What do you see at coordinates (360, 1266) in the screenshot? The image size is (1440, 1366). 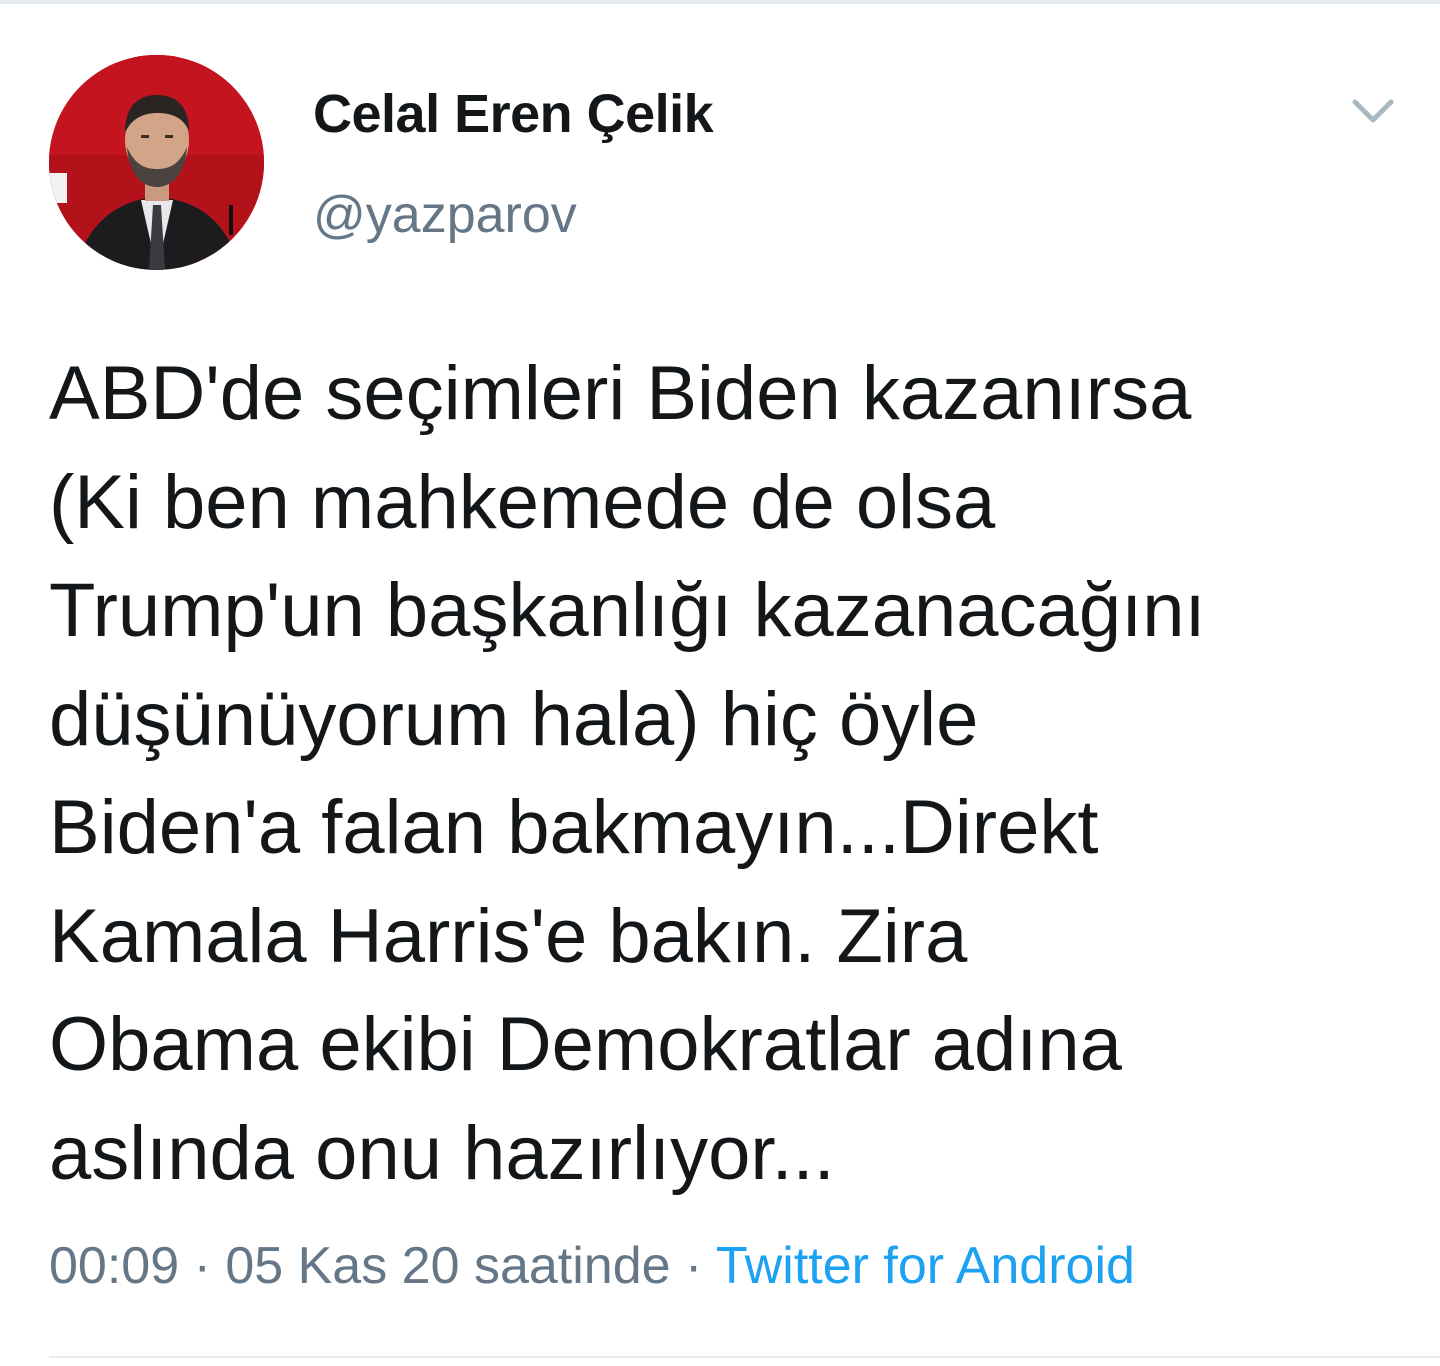 I see `tweet-timestamp: 00:09 · 05 Kas 20 saatinde` at bounding box center [360, 1266].